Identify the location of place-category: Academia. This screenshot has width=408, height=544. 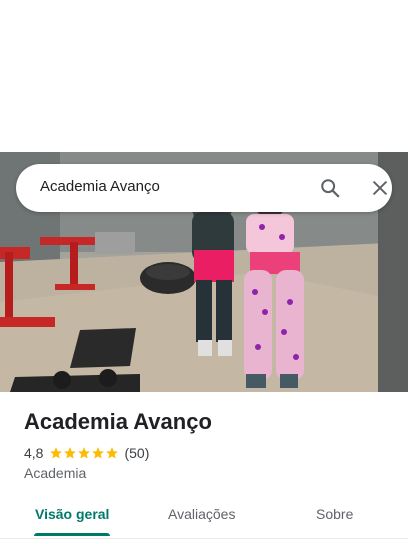
(55, 473).